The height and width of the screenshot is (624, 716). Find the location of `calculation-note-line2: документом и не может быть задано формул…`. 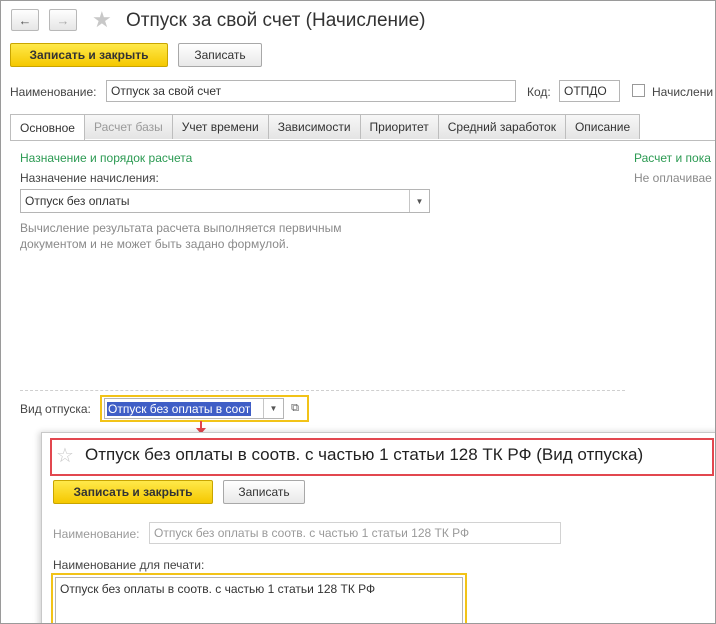

calculation-note-line2: документом и не может быть задано формул… is located at coordinates (154, 244).